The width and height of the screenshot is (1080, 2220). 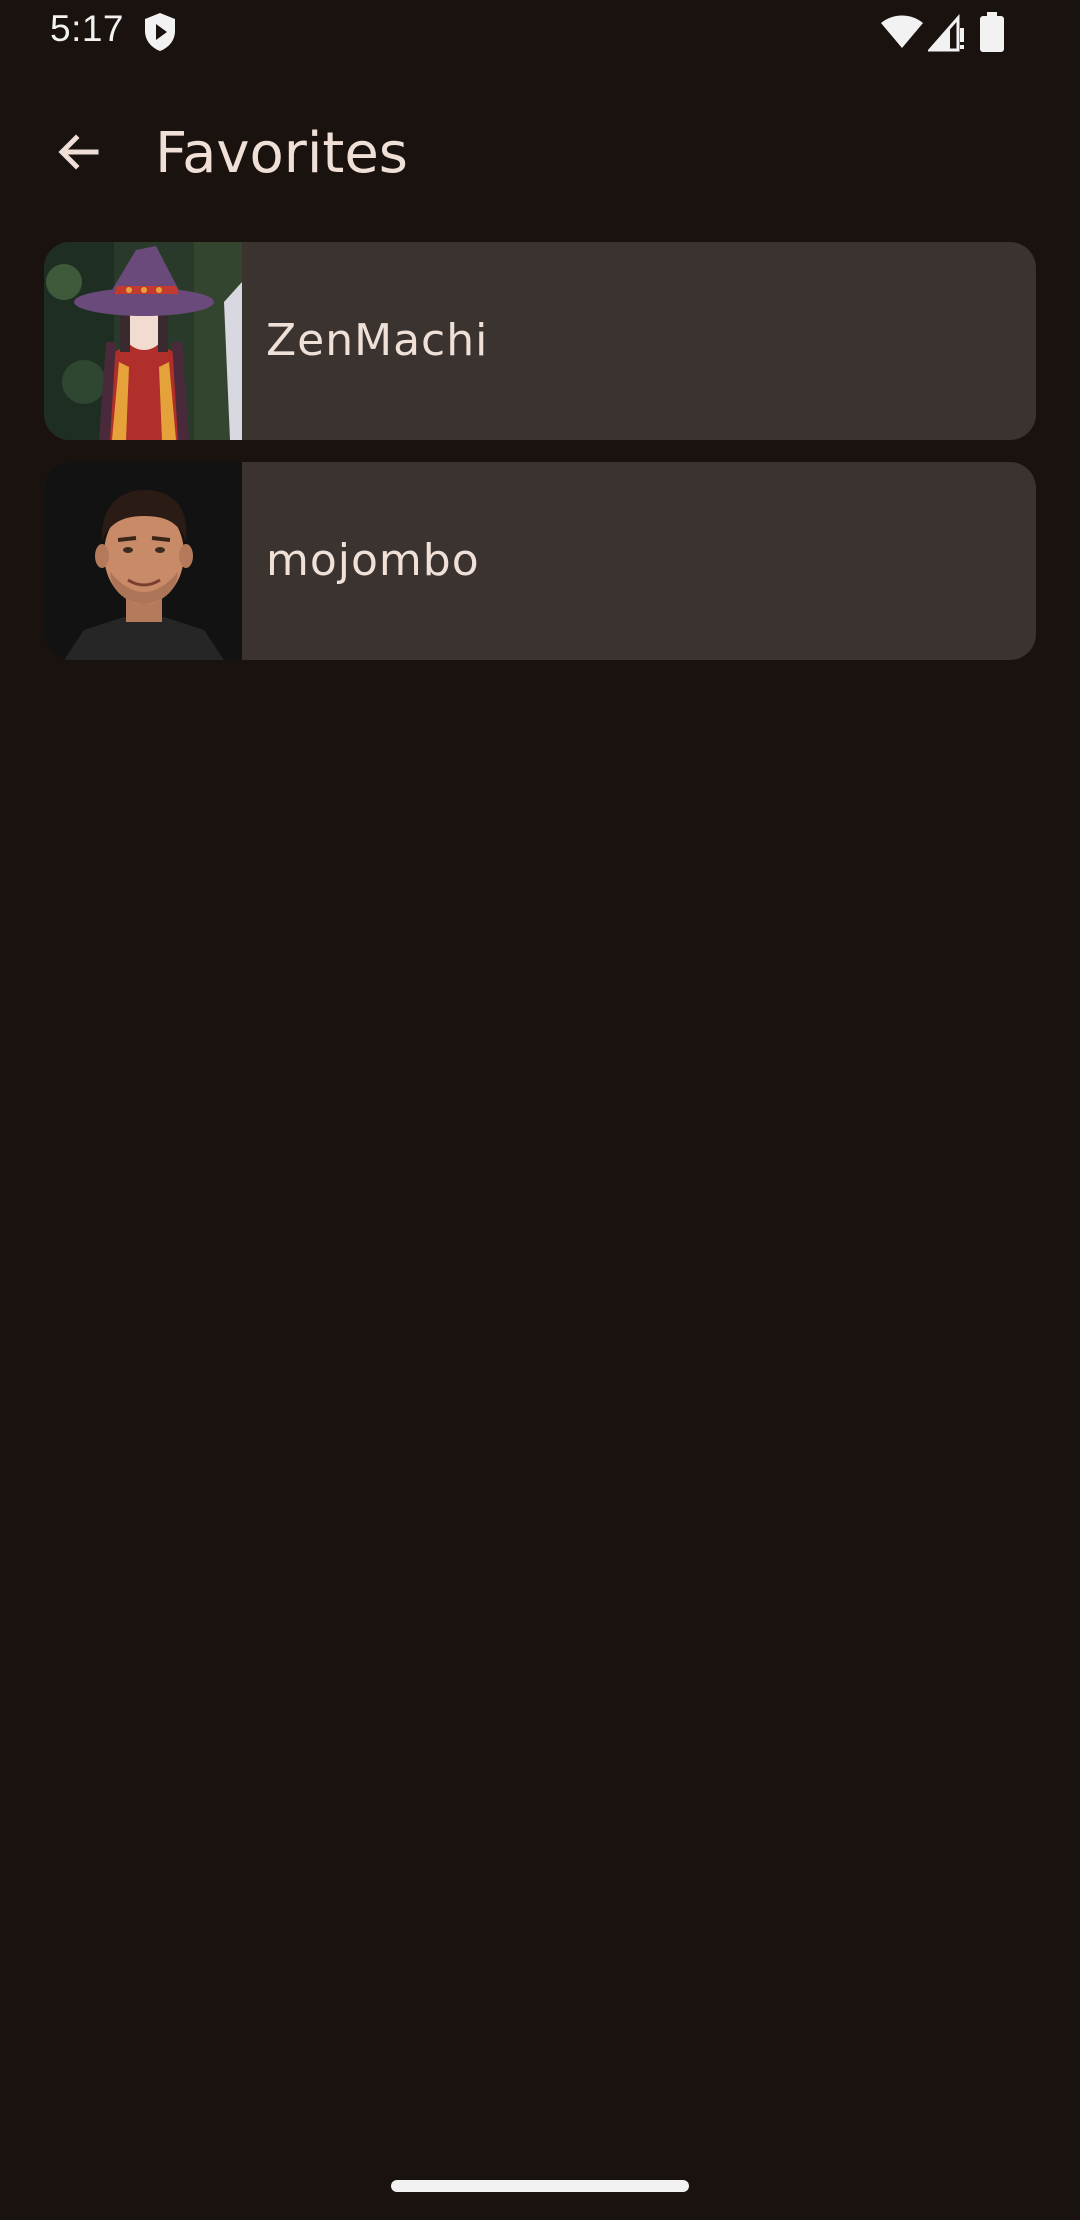 I want to click on favorite-item-mojombo: mojombo, so click(x=540, y=561).